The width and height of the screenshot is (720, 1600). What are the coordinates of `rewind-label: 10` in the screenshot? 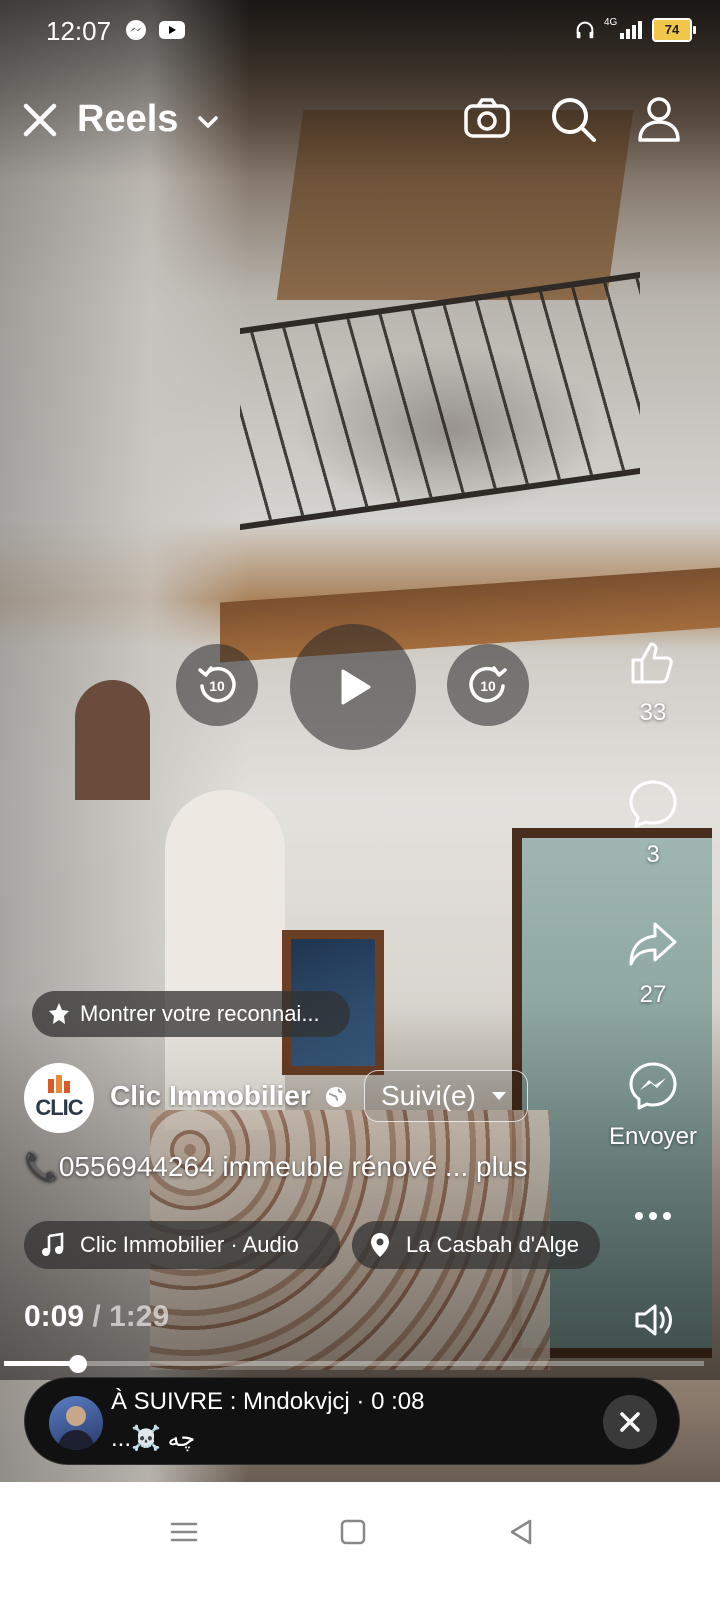 It's located at (217, 686).